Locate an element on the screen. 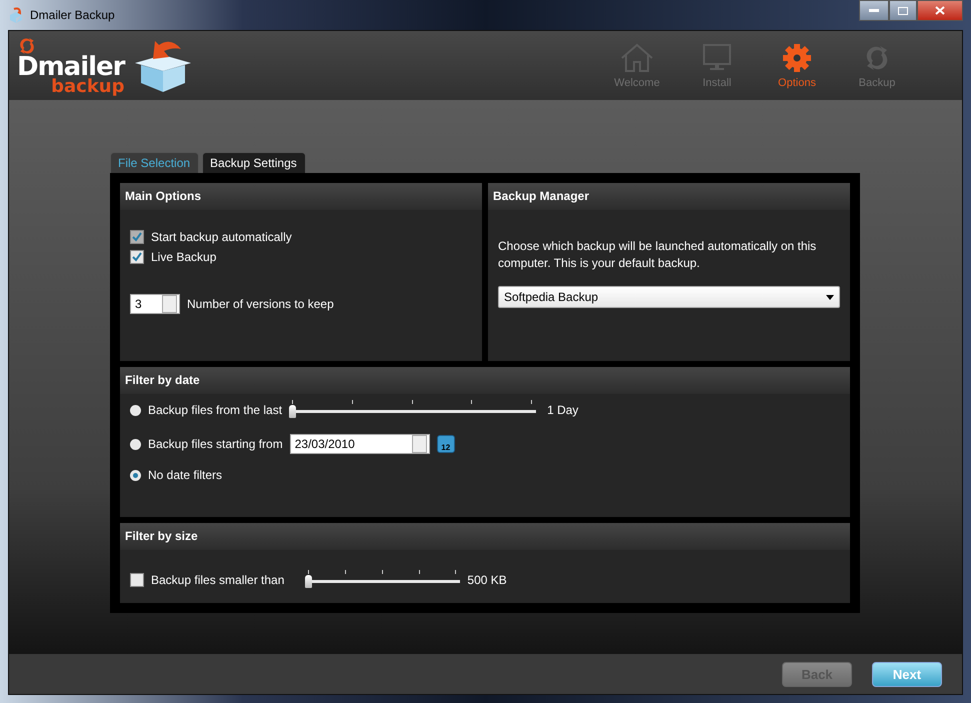 Image resolution: width=971 pixels, height=703 pixels. sync-arrows-icon is located at coordinates (27, 46).